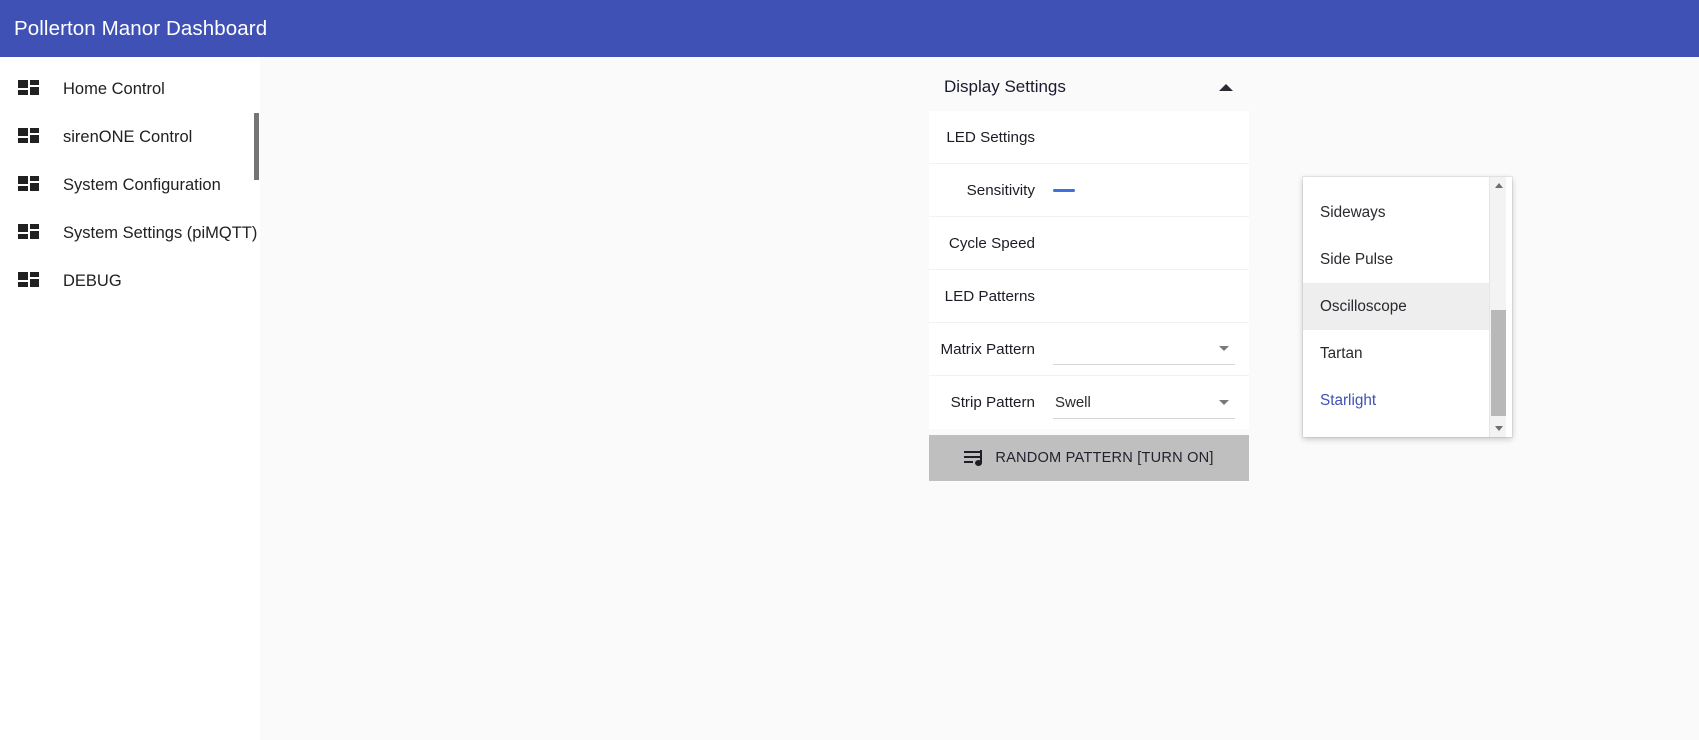 Image resolution: width=1699 pixels, height=740 pixels. What do you see at coordinates (1498, 363) in the screenshot?
I see `dropdown-scrollbar-thumb` at bounding box center [1498, 363].